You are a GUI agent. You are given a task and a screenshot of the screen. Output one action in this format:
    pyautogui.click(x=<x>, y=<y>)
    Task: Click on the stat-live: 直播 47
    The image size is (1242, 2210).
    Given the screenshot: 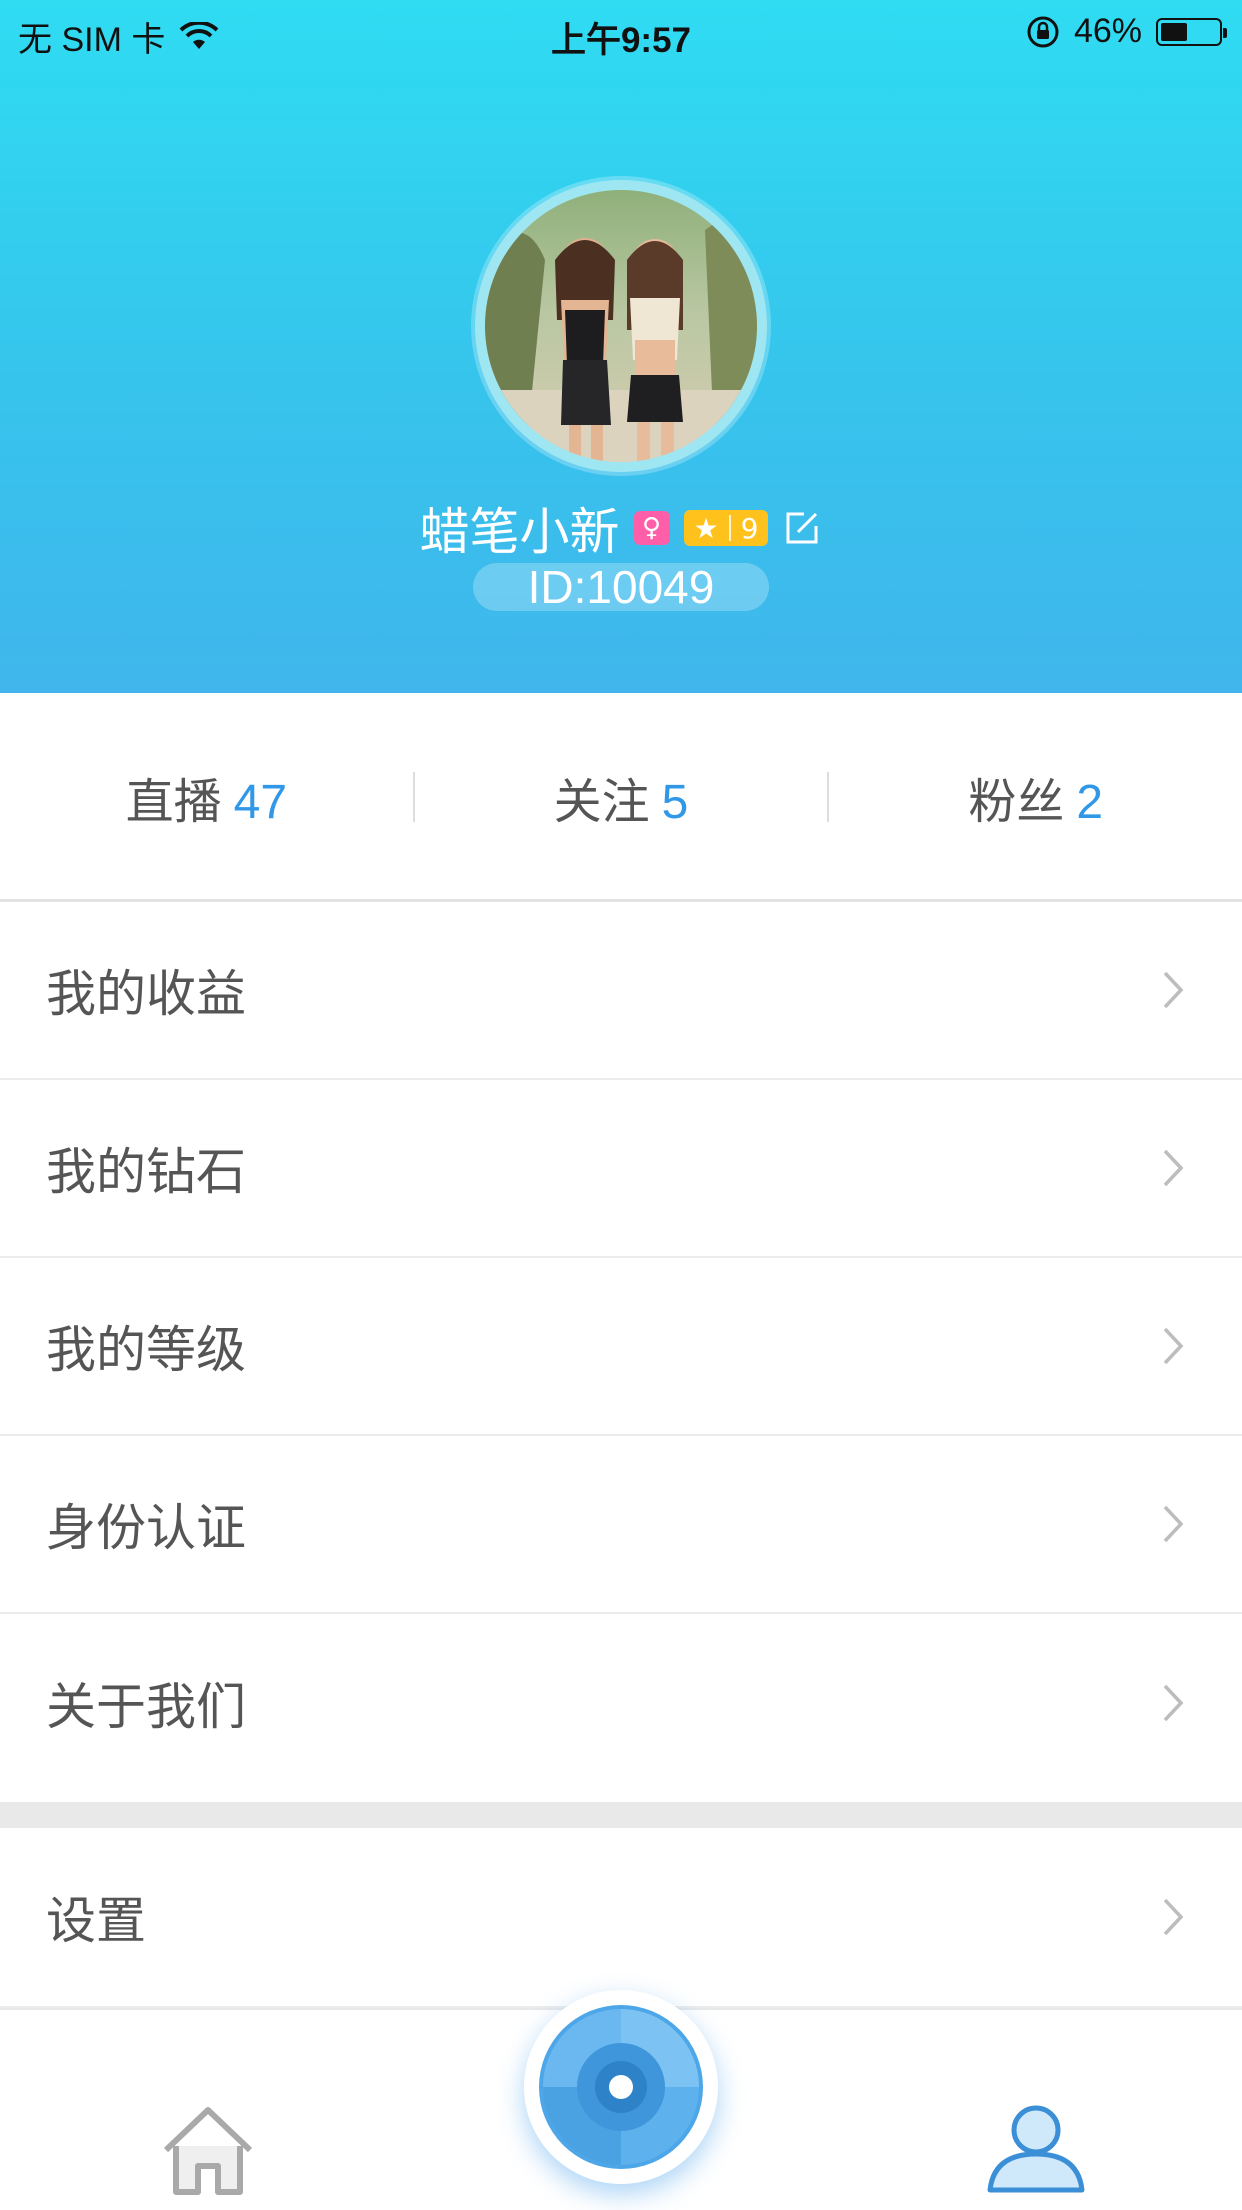 What is the action you would take?
    pyautogui.click(x=206, y=797)
    